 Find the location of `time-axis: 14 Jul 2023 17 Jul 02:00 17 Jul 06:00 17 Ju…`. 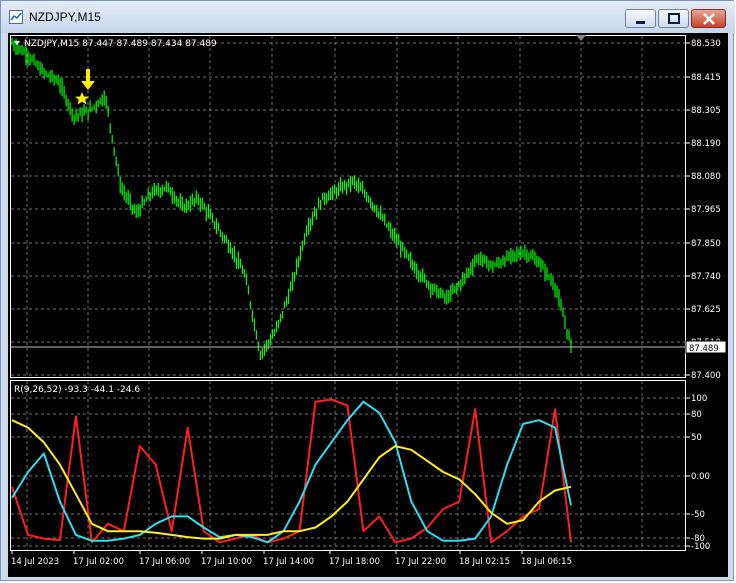

time-axis: 14 Jul 2023 17 Jul 02:00 17 Jul 06:00 17 Ju… is located at coordinates (291, 558).